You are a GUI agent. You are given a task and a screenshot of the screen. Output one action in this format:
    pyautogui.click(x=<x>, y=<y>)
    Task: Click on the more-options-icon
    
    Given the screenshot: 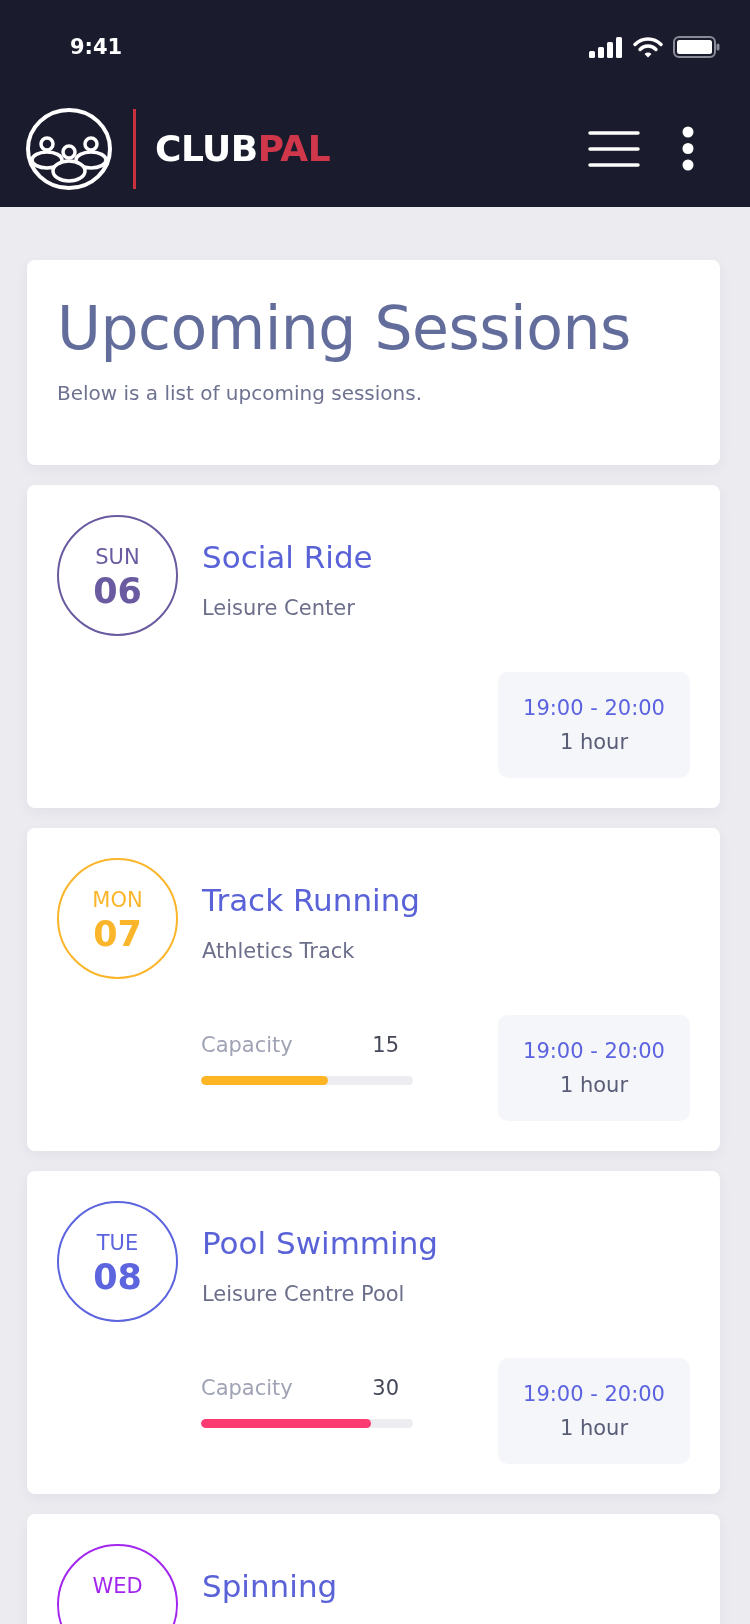 What is the action you would take?
    pyautogui.click(x=688, y=148)
    